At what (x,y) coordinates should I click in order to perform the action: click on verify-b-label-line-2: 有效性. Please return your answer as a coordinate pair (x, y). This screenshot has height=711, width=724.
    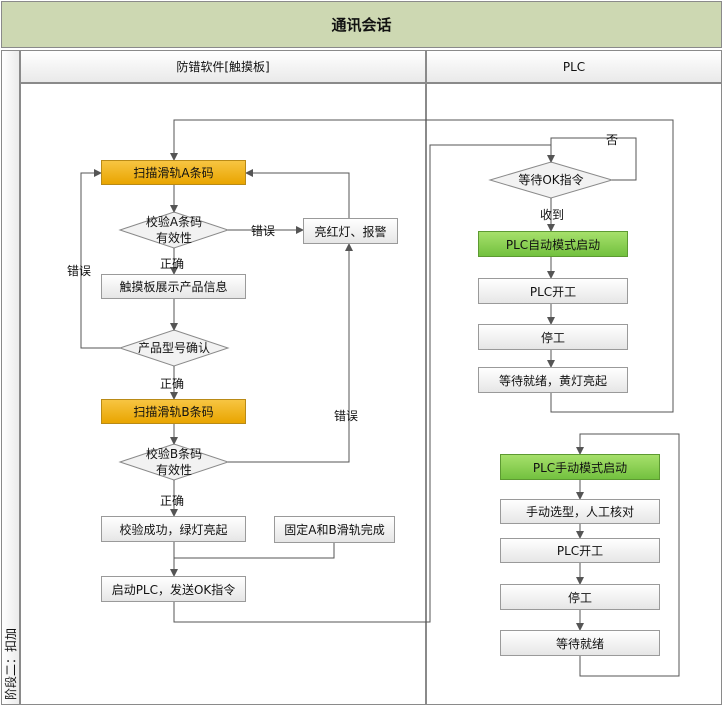
    Looking at the image, I should click on (173, 470).